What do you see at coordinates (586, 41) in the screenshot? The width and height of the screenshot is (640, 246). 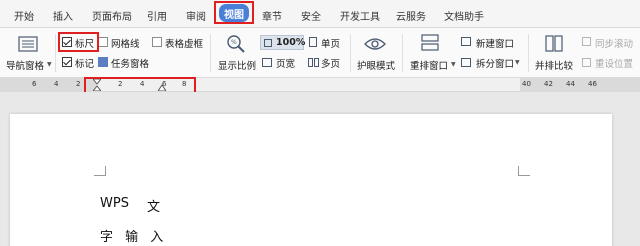 I see `sync-scroll-icon` at bounding box center [586, 41].